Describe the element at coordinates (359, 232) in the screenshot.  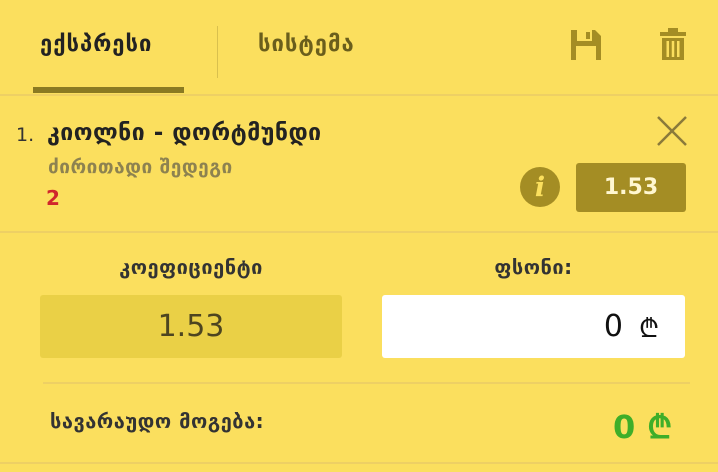
I see `bet-divider` at that location.